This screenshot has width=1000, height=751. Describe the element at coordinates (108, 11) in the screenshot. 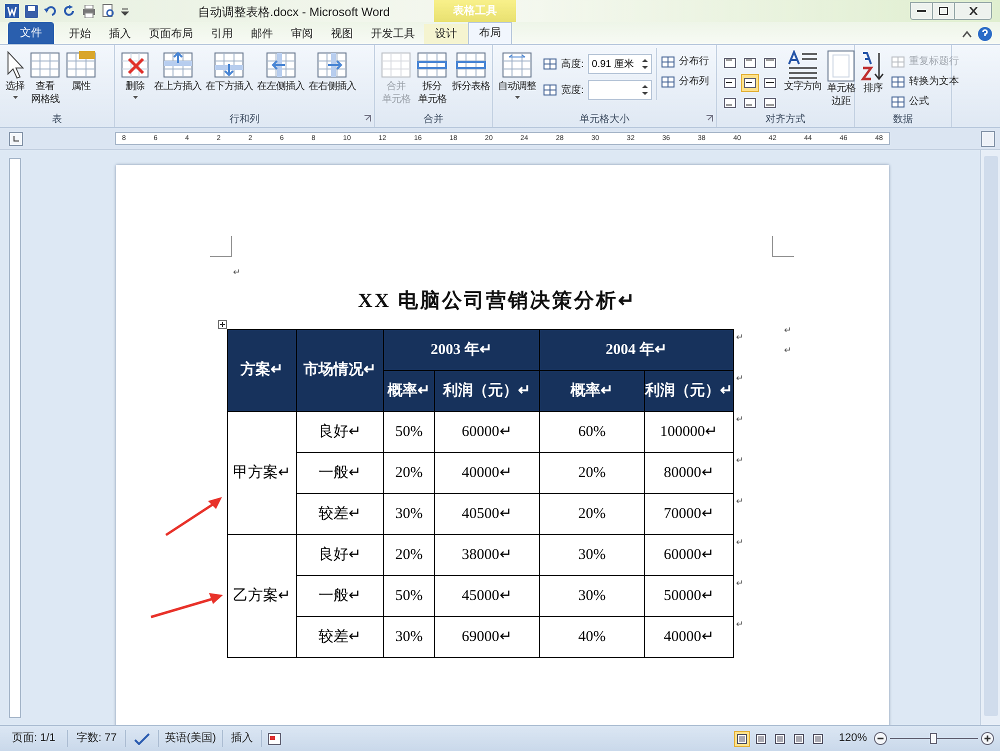

I see `print-preview-icon` at that location.